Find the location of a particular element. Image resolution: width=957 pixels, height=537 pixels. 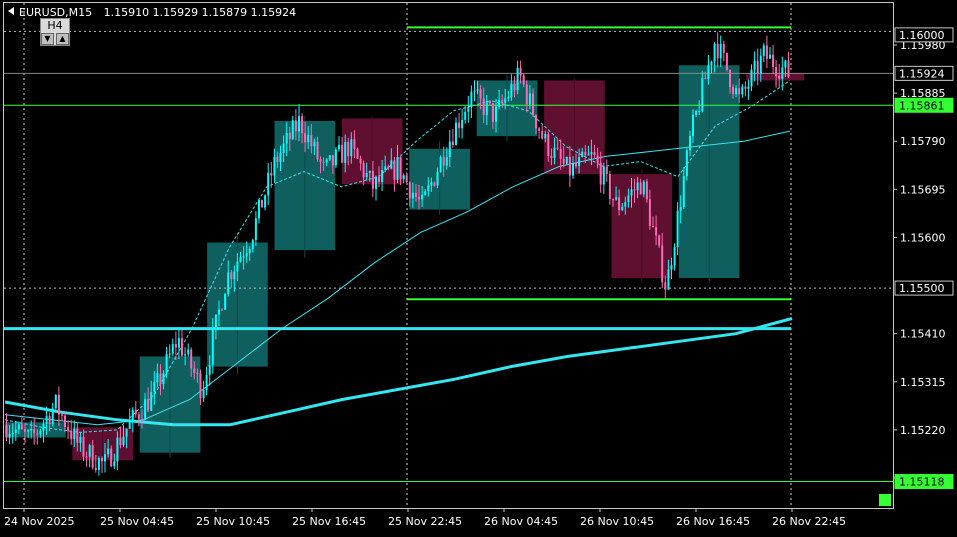

price-label: 1.15924 is located at coordinates (922, 73).